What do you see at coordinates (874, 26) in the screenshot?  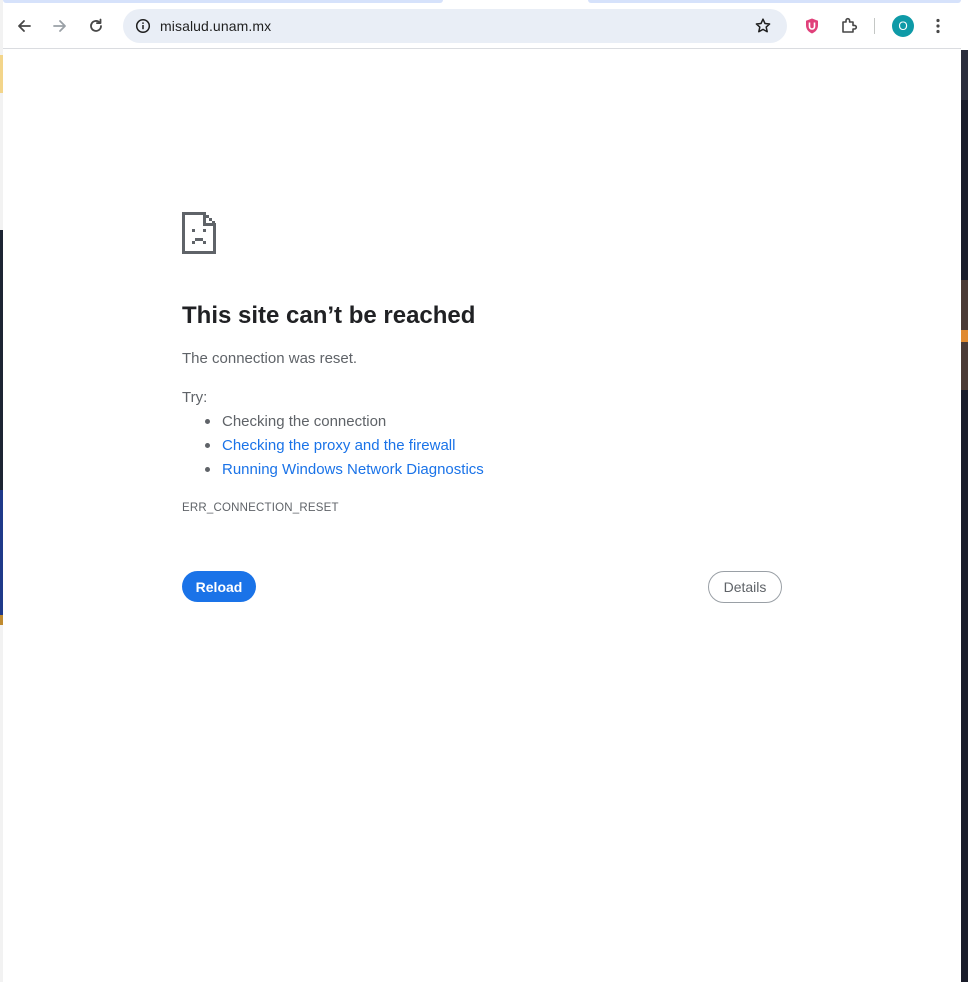 I see `toolbar-separator` at bounding box center [874, 26].